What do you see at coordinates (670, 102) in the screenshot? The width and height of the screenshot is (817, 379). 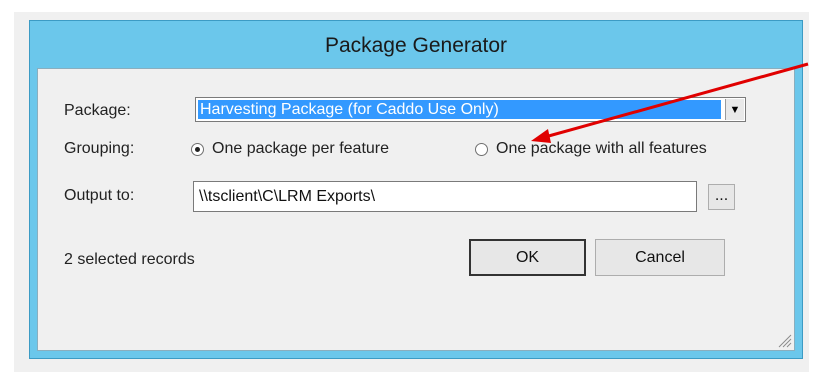 I see `annotation-arrow` at bounding box center [670, 102].